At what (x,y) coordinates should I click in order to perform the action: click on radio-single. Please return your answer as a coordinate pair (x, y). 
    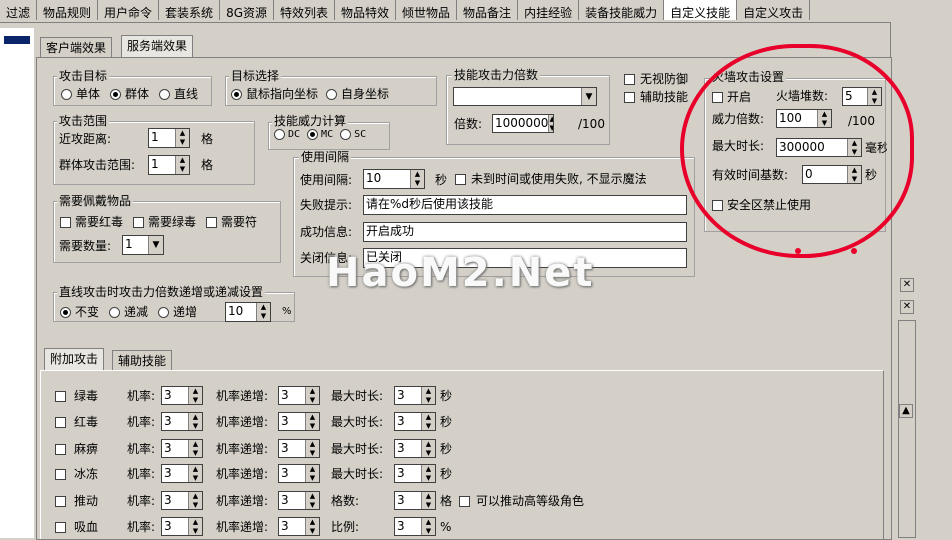
    Looking at the image, I should click on (66, 94).